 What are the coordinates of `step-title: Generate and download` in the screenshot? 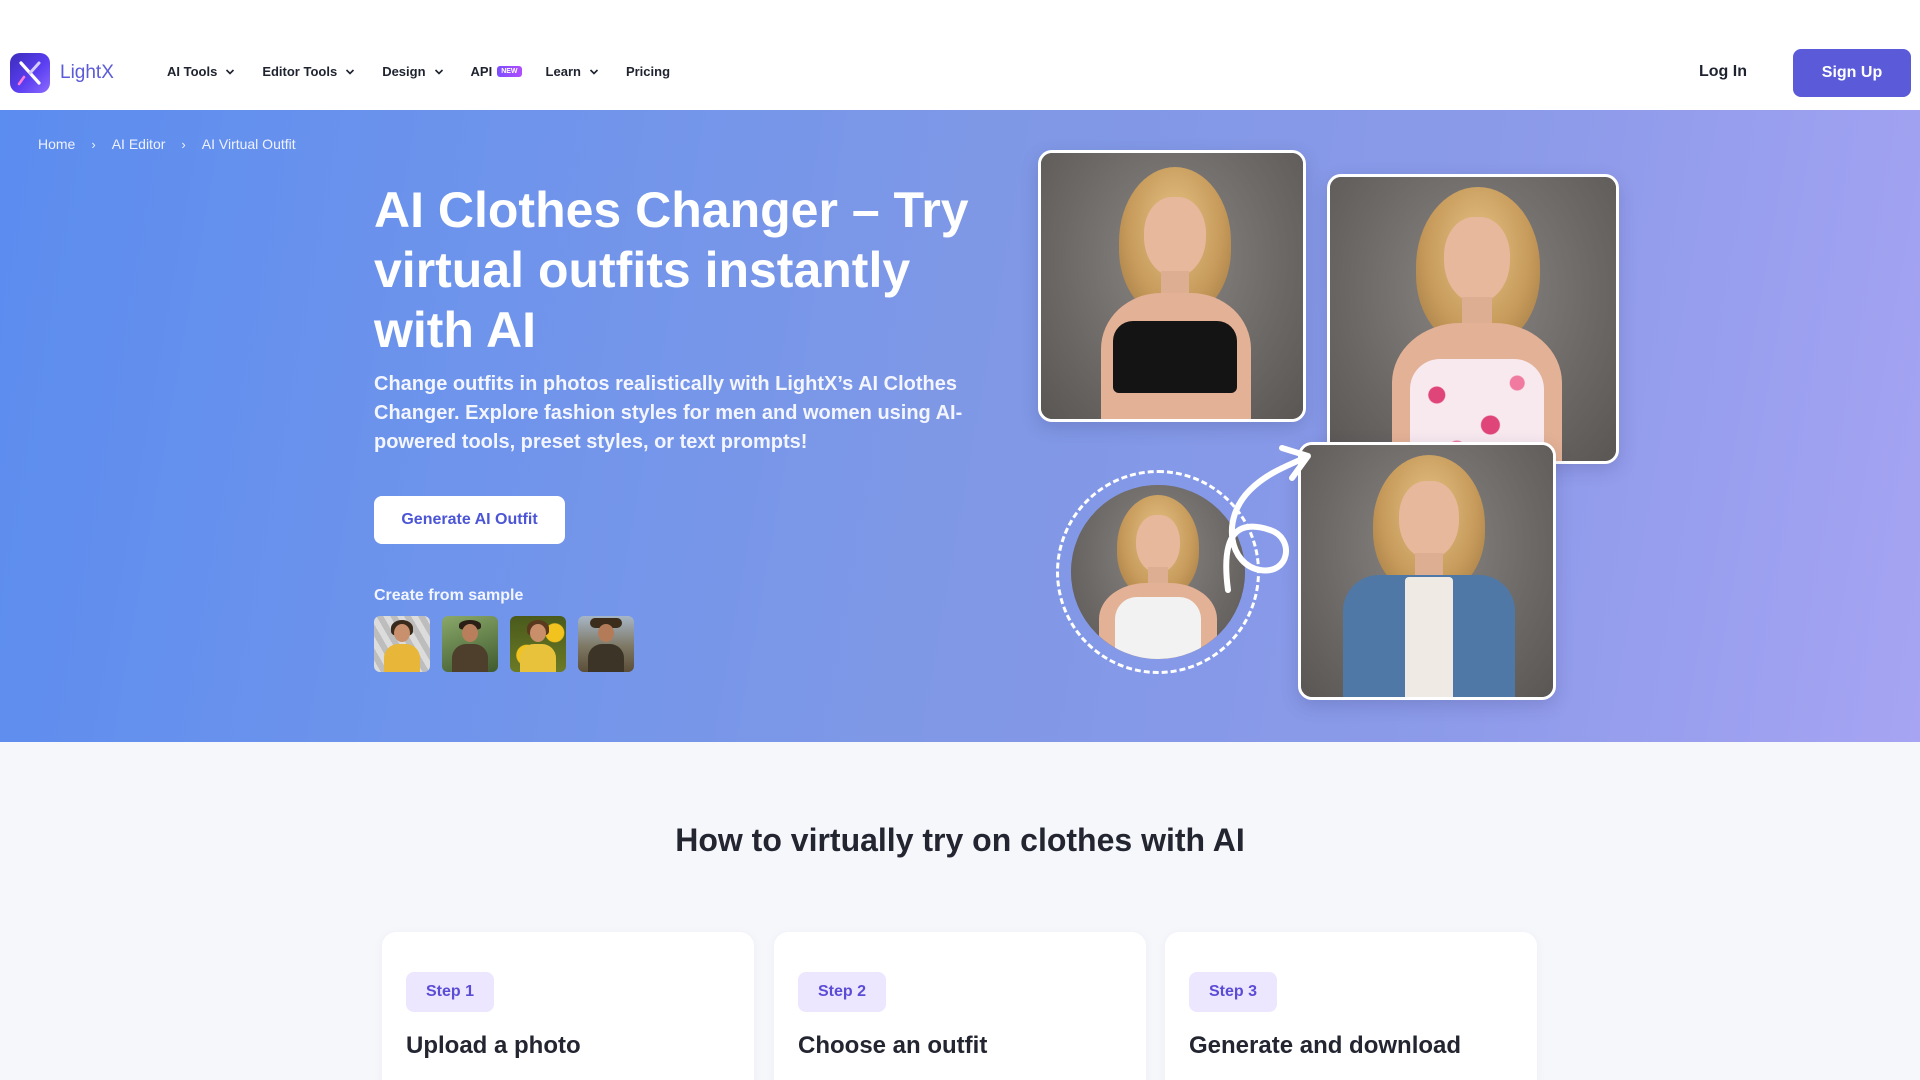 It's located at (1325, 1045).